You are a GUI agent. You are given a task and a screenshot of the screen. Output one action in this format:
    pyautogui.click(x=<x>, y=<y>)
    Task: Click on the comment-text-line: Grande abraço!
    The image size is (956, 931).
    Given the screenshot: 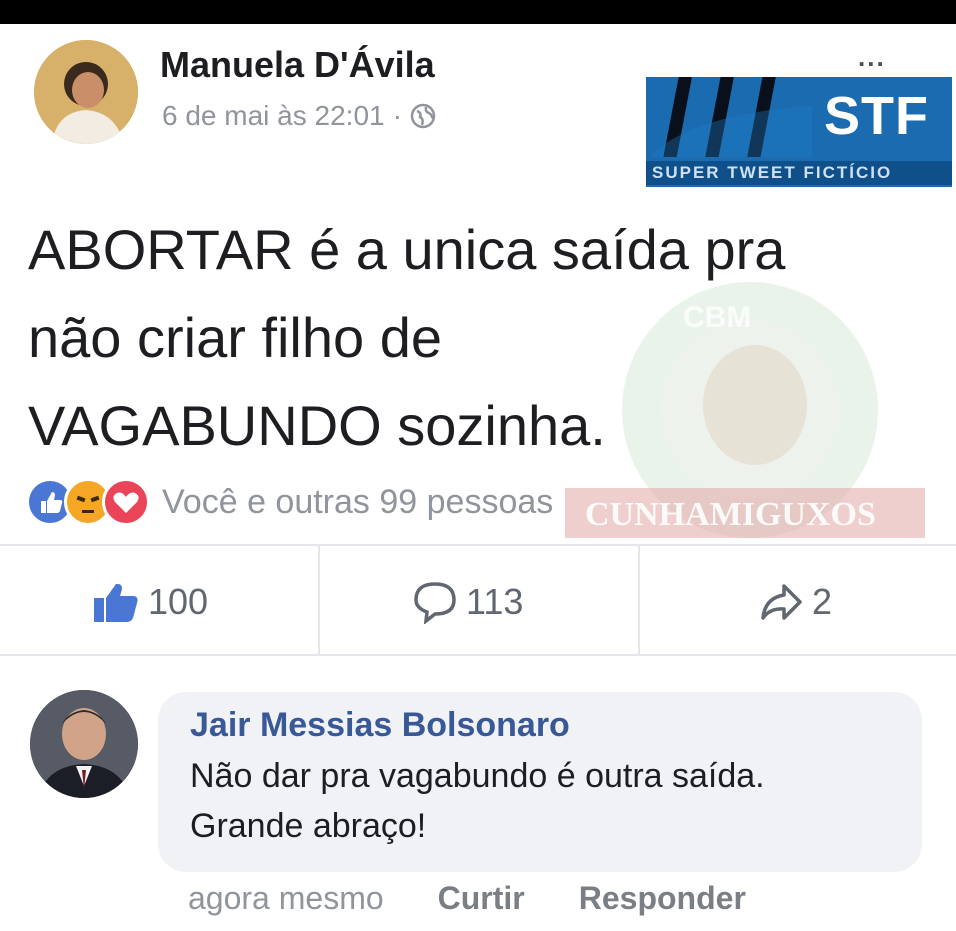 What is the action you would take?
    pyautogui.click(x=308, y=826)
    